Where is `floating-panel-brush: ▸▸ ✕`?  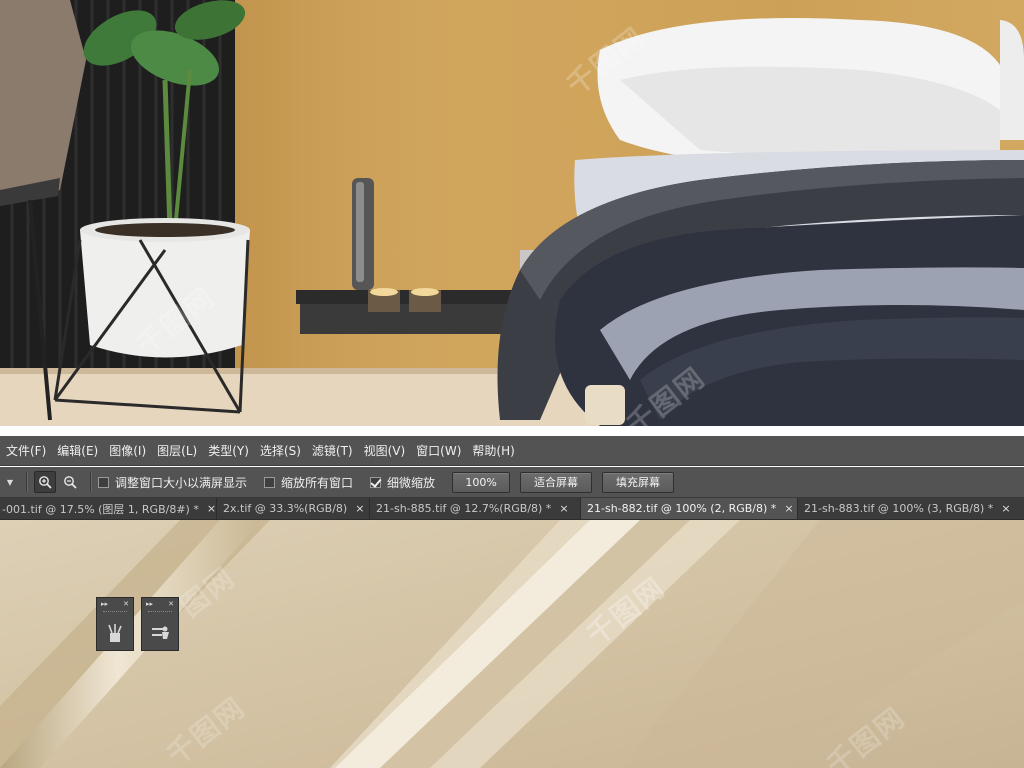
floating-panel-brush: ▸▸ ✕ is located at coordinates (115, 624).